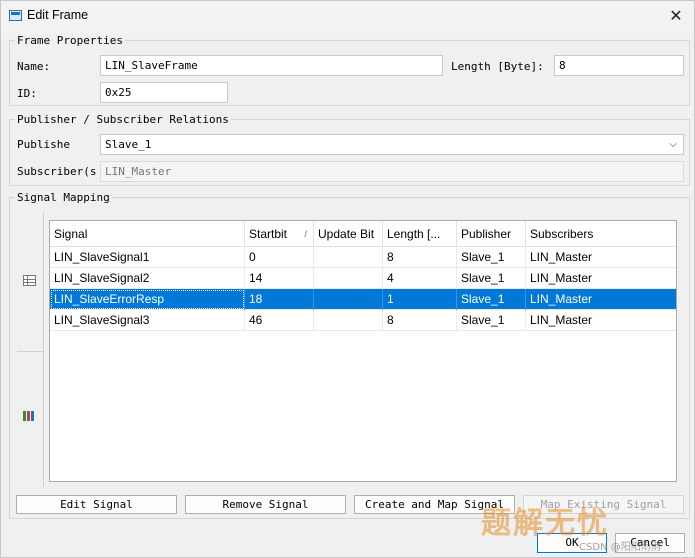 The image size is (695, 558). Describe the element at coordinates (123, 119) in the screenshot. I see `relations-label: Publisher / Subscriber Relations` at that location.